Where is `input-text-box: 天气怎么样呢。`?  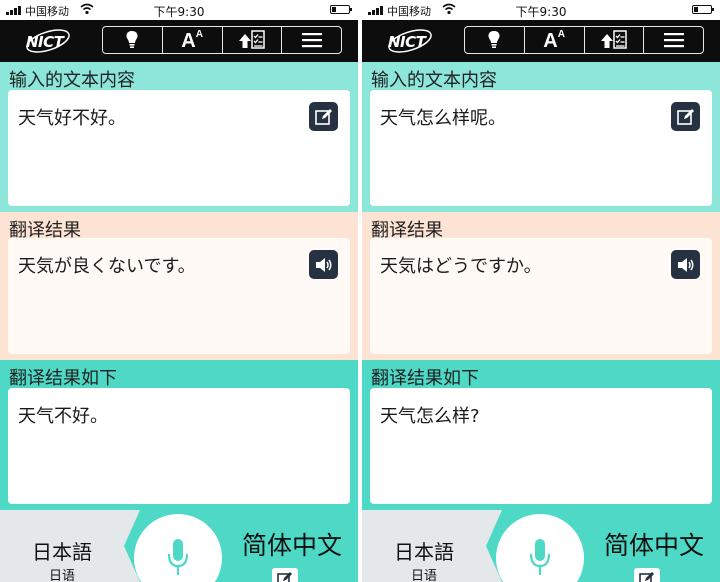 input-text-box: 天气怎么样呢。 is located at coordinates (541, 148).